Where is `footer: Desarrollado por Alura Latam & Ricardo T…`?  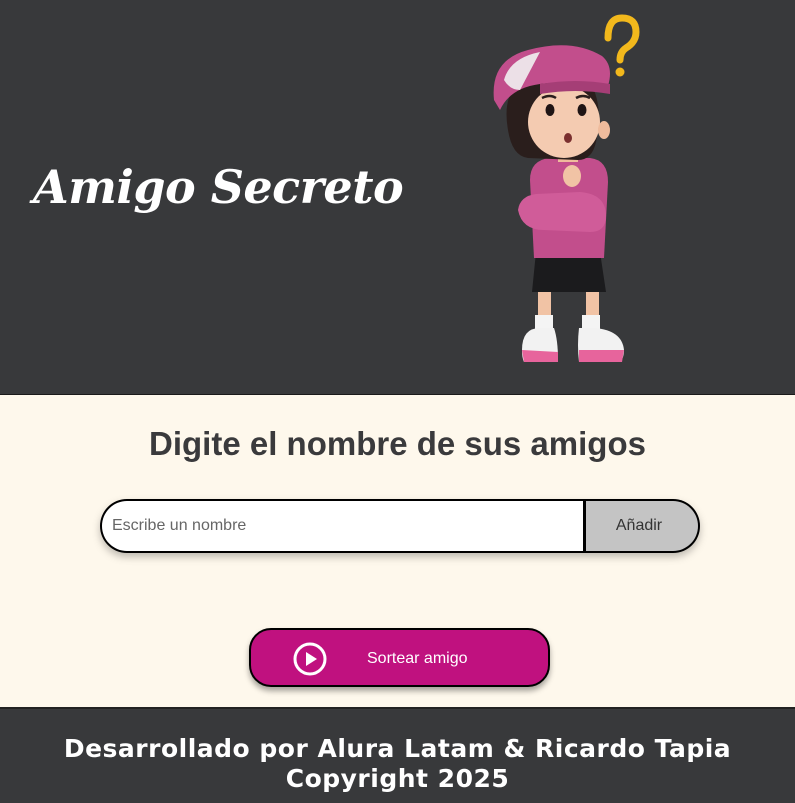 footer: Desarrollado por Alura Latam & Ricardo T… is located at coordinates (397, 755).